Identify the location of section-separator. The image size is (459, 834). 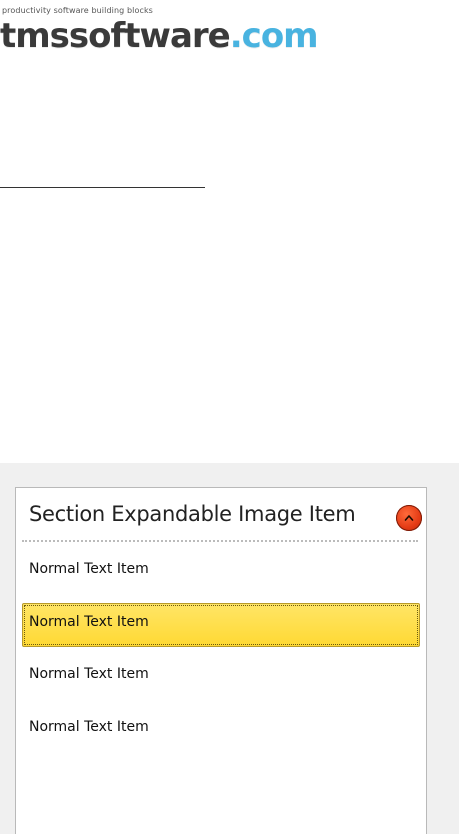
(220, 541).